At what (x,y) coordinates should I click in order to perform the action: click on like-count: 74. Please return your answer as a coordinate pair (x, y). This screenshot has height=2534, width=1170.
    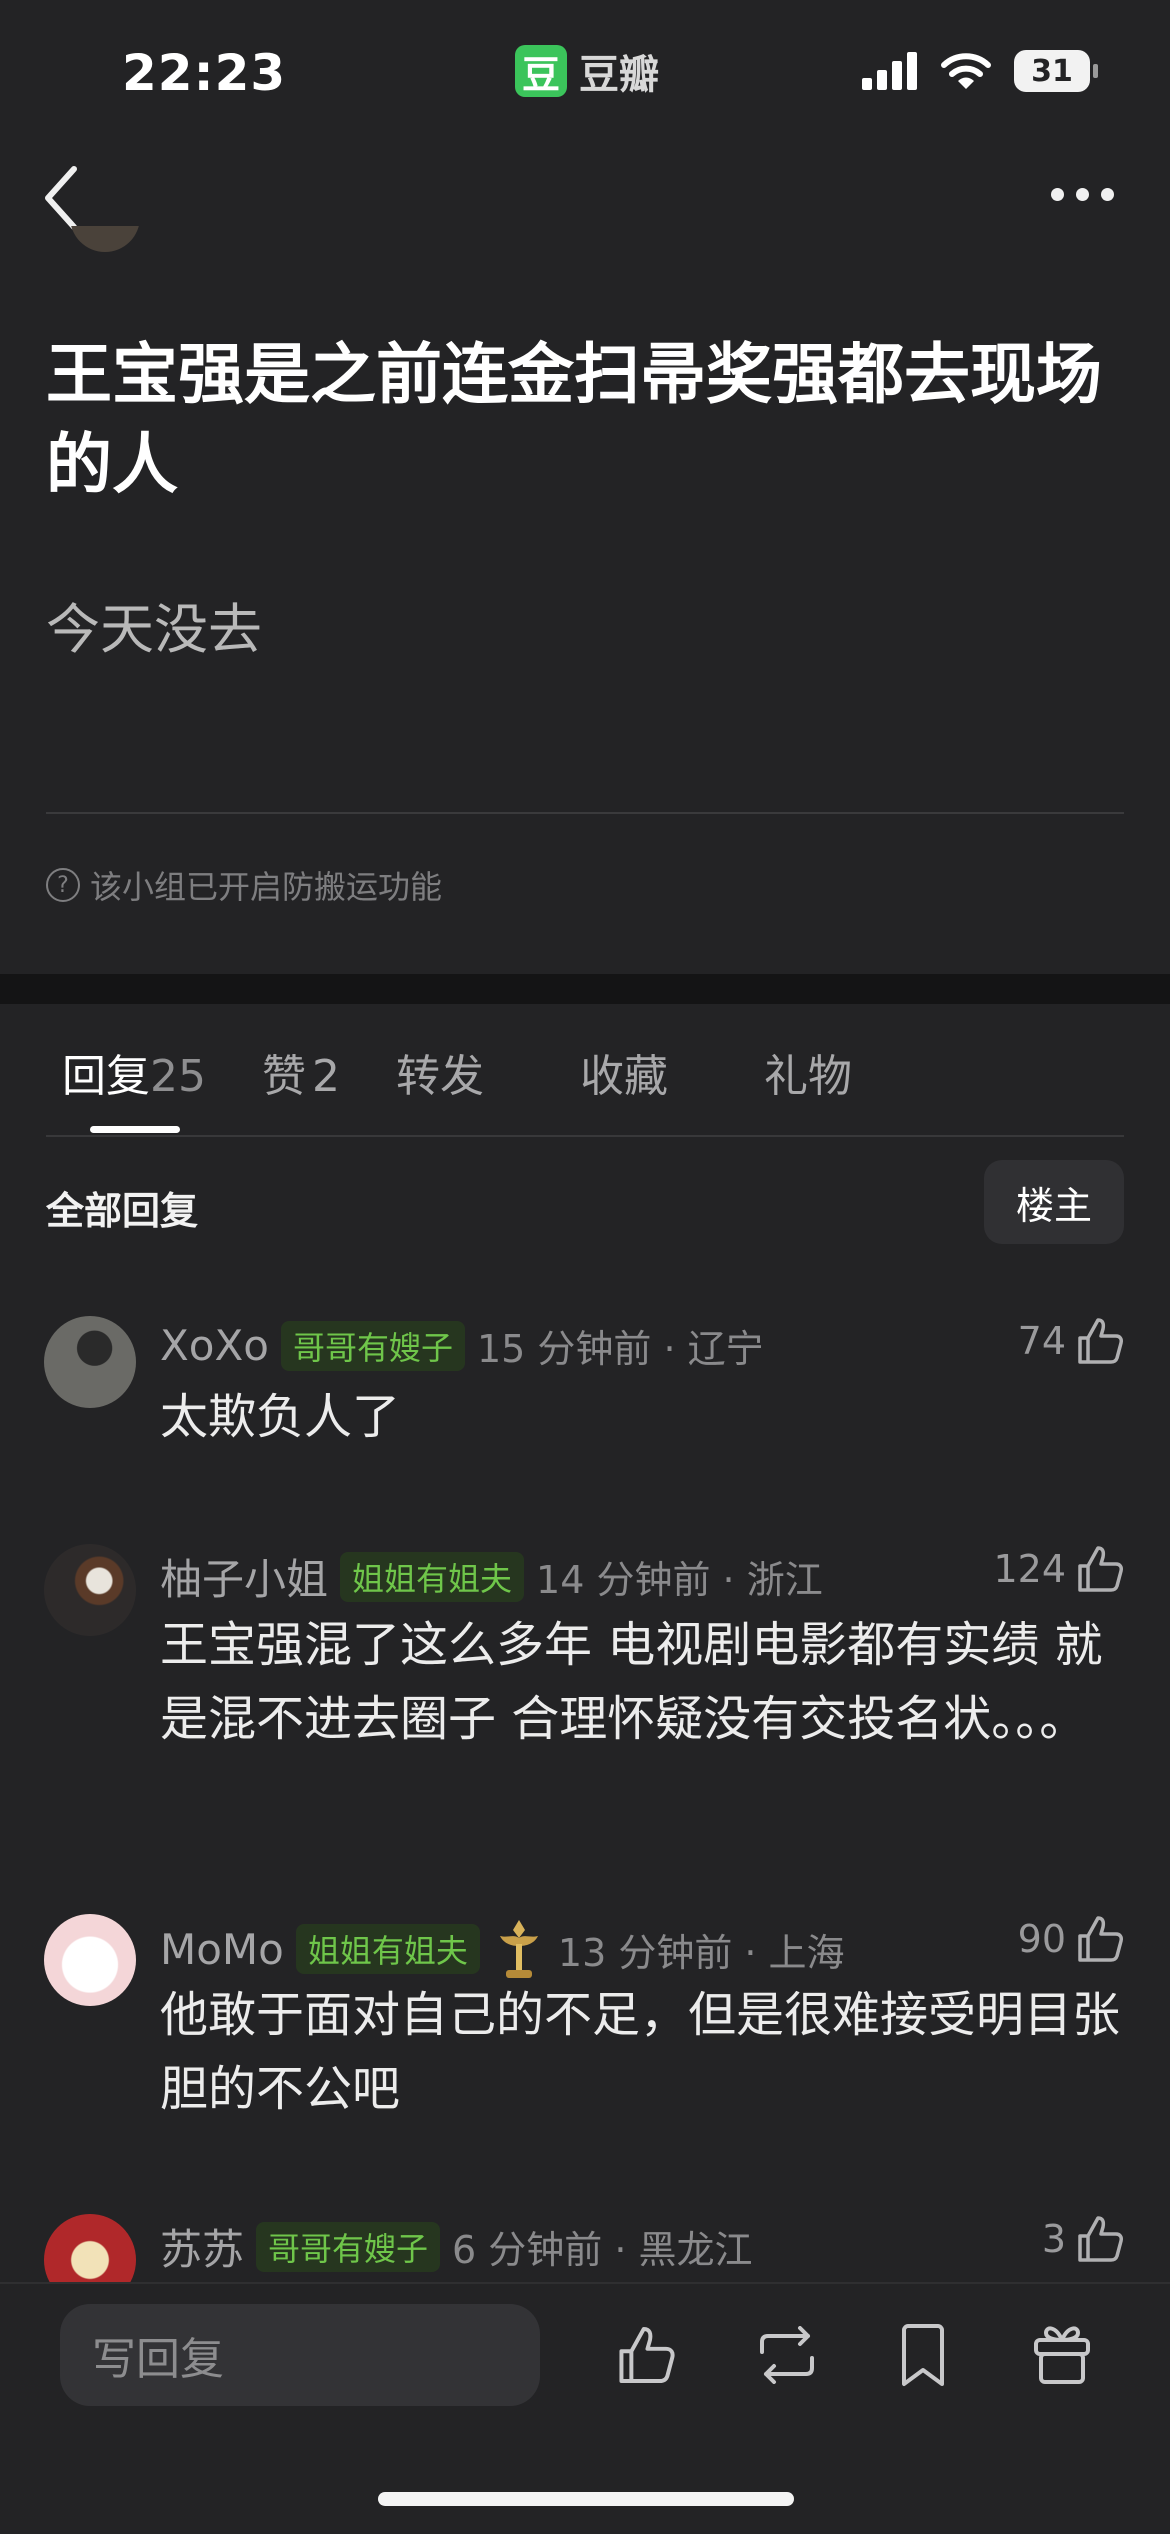
    Looking at the image, I should click on (1041, 1341).